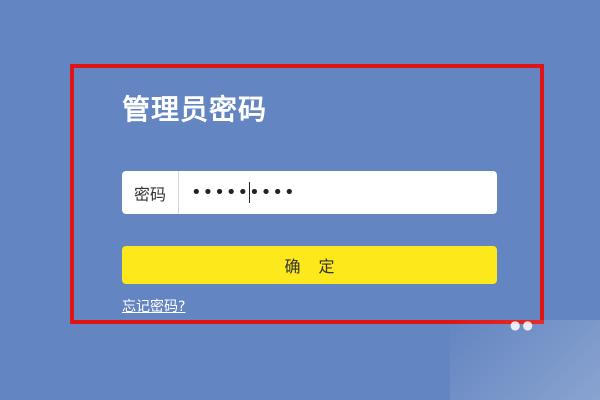 The image size is (600, 400). I want to click on forgot-password-link: 忘记密码?, so click(153, 306).